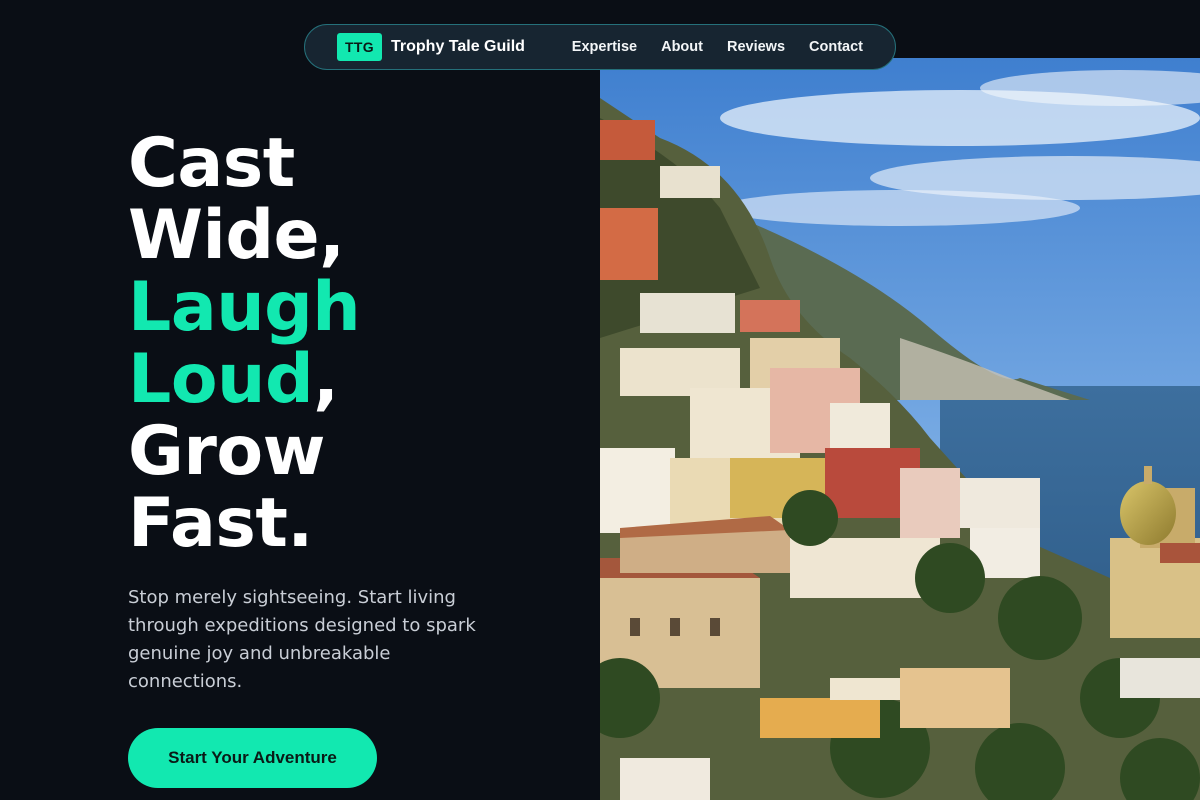 The width and height of the screenshot is (1200, 800). I want to click on brand-logo: TTG Trophy Tale Guild, so click(431, 47).